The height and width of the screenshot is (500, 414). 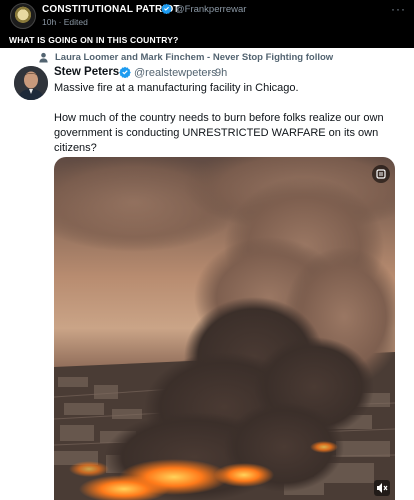 What do you see at coordinates (381, 174) in the screenshot?
I see `gif-badge-icon` at bounding box center [381, 174].